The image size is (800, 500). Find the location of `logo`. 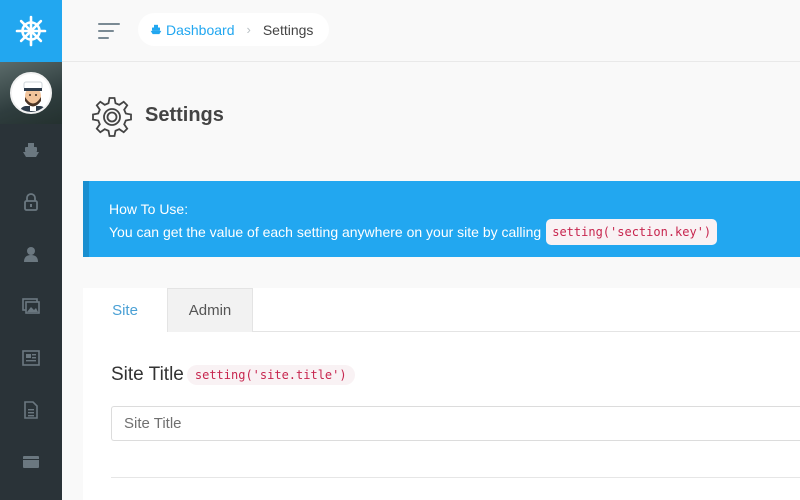

logo is located at coordinates (31, 31).